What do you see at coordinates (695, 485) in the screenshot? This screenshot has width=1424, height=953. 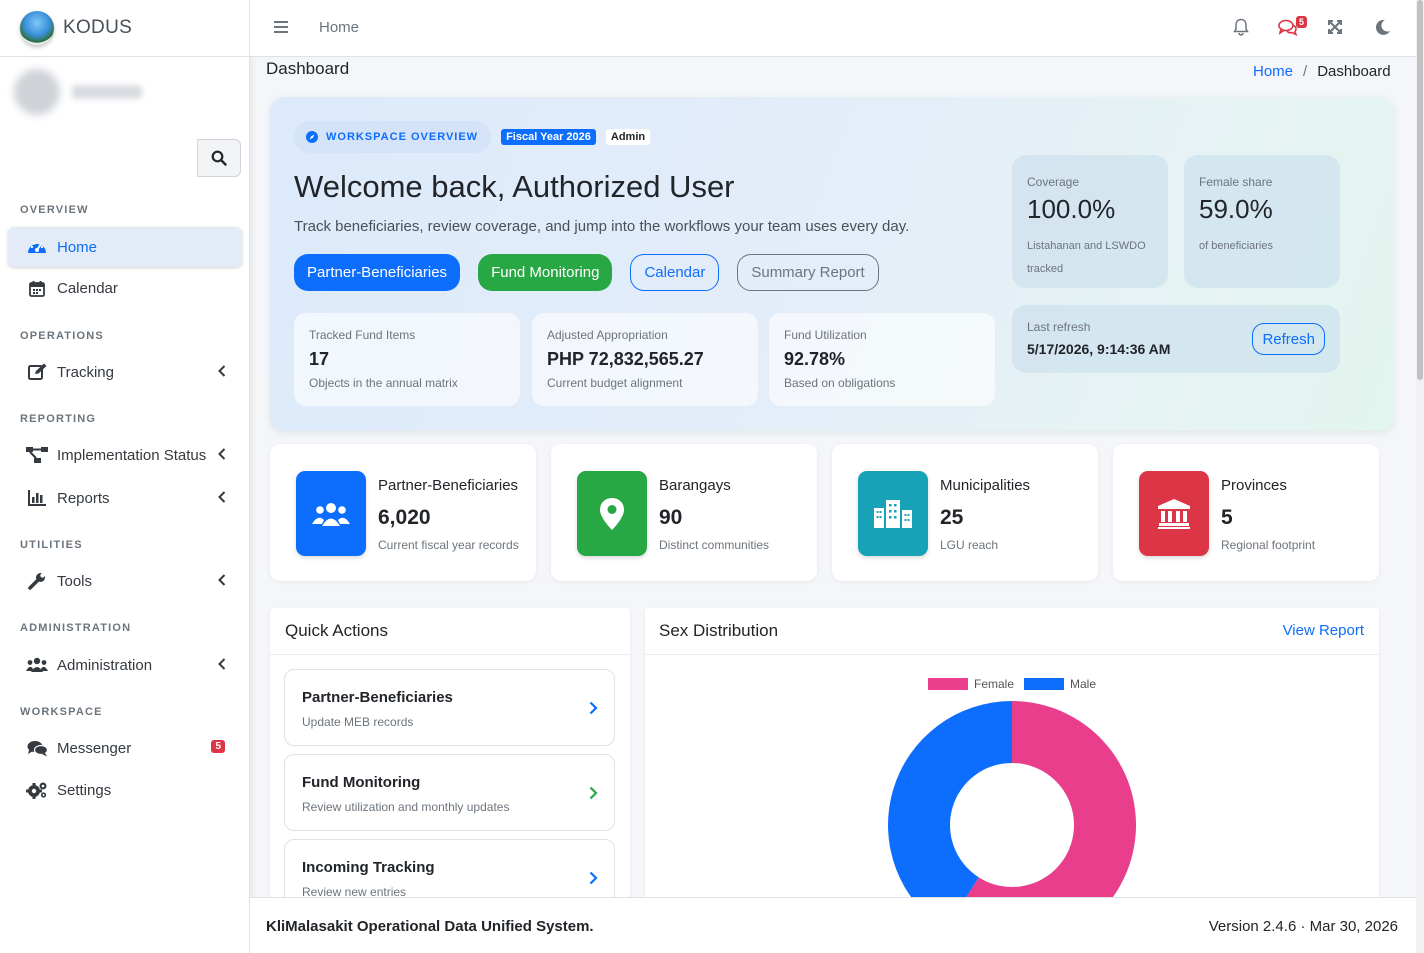 I see `info-box-label: Barangays` at bounding box center [695, 485].